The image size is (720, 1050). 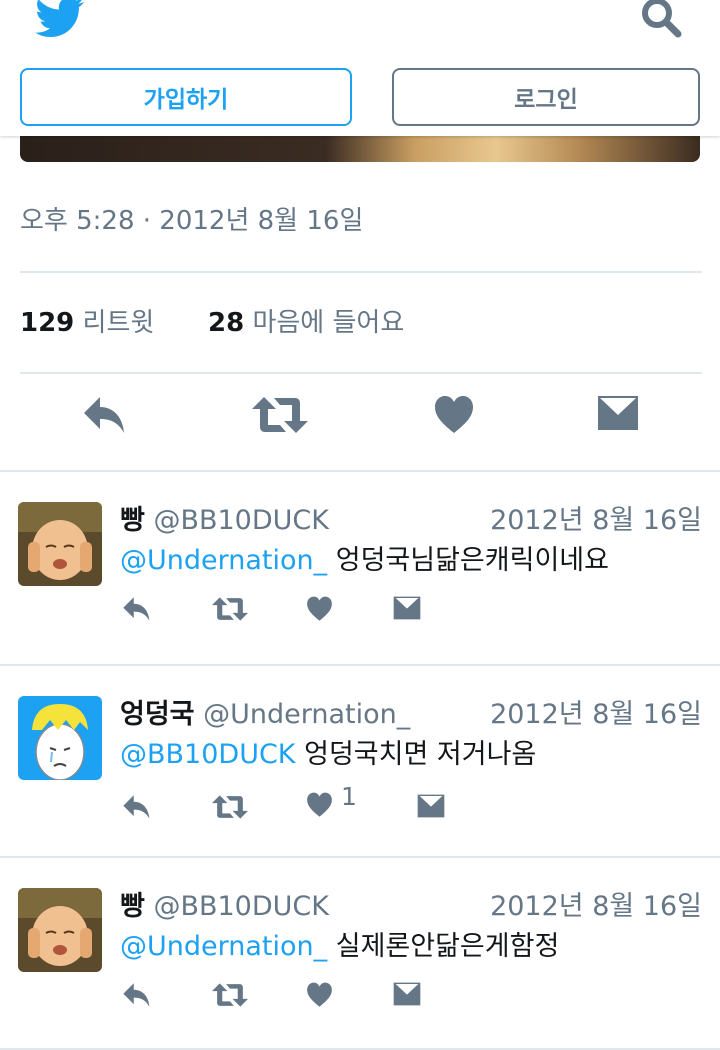 What do you see at coordinates (226, 323) in the screenshot?
I see `like-count: 28` at bounding box center [226, 323].